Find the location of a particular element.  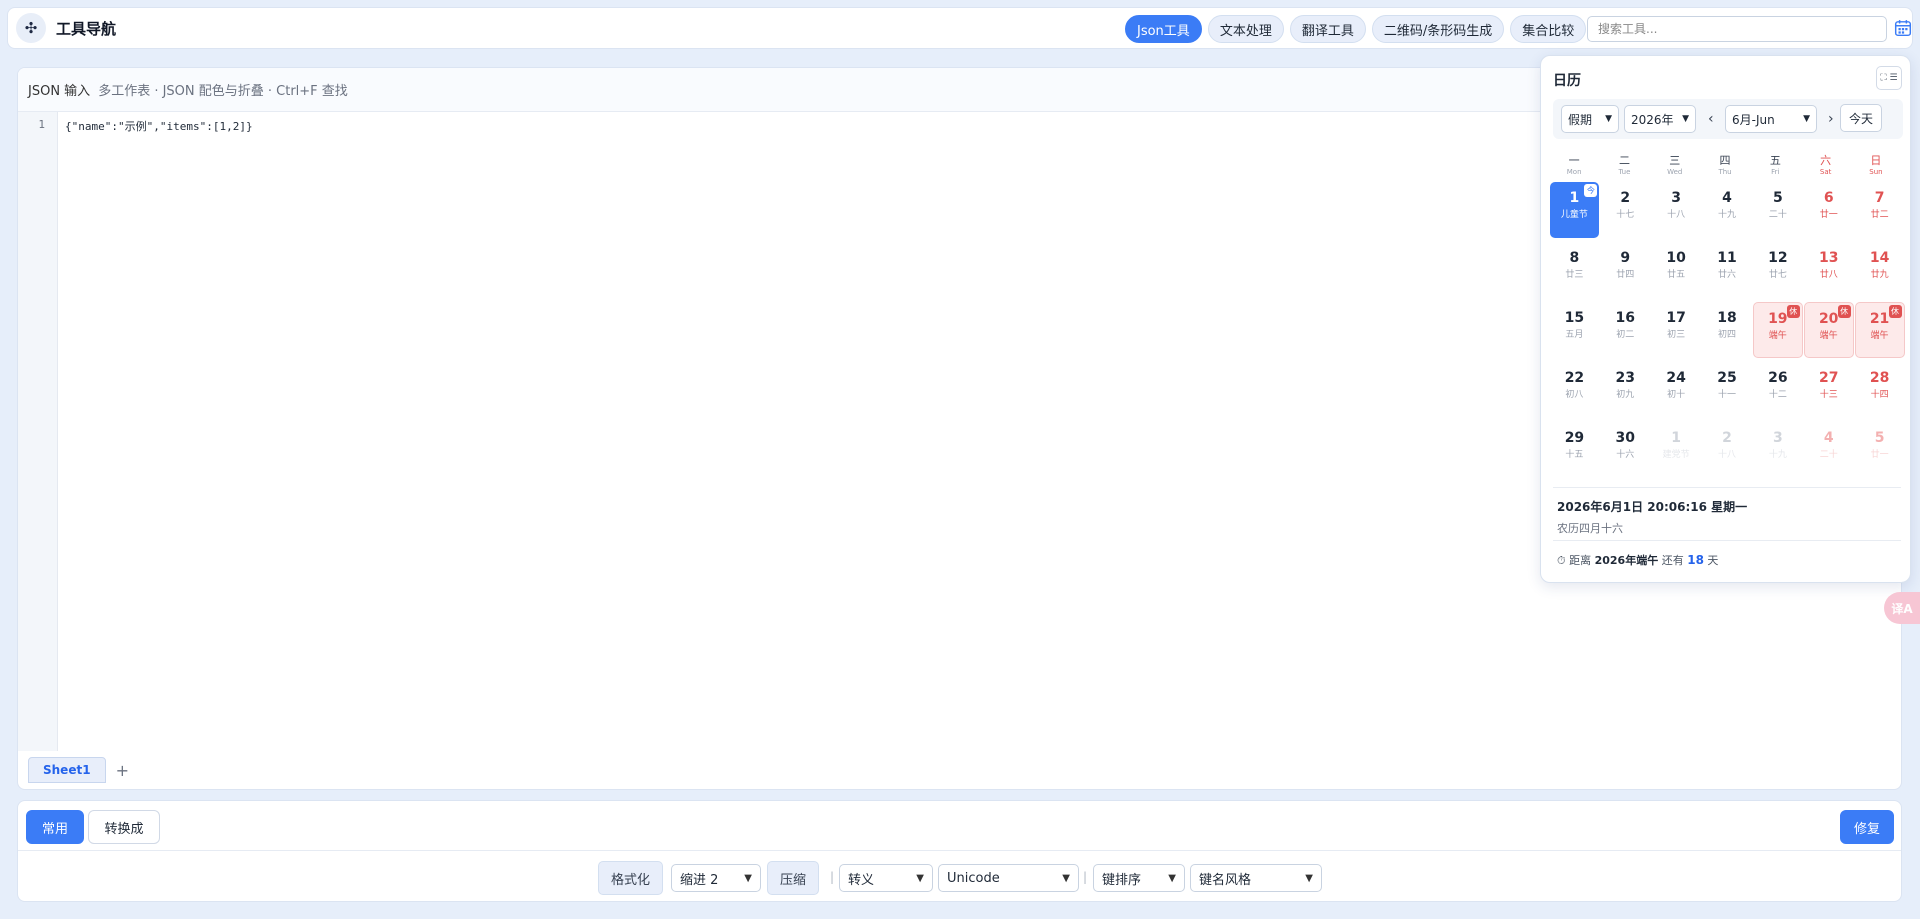

key-style-select: 键名风格 ▼ is located at coordinates (1256, 878).